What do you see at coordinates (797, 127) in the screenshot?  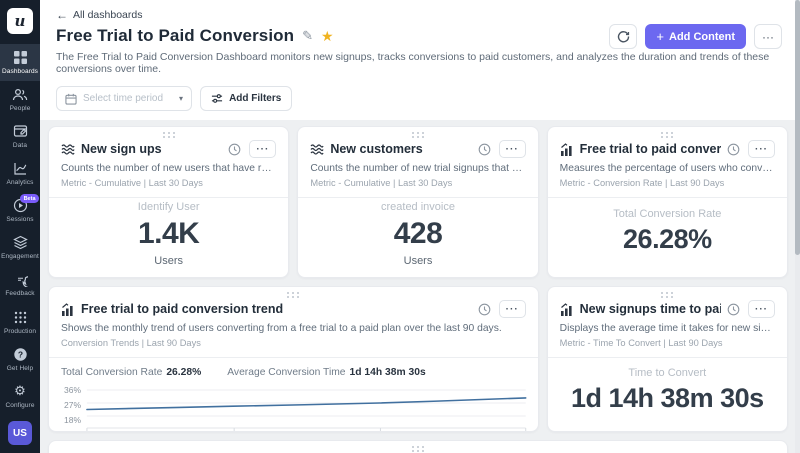 I see `scrollbar-thumb` at bounding box center [797, 127].